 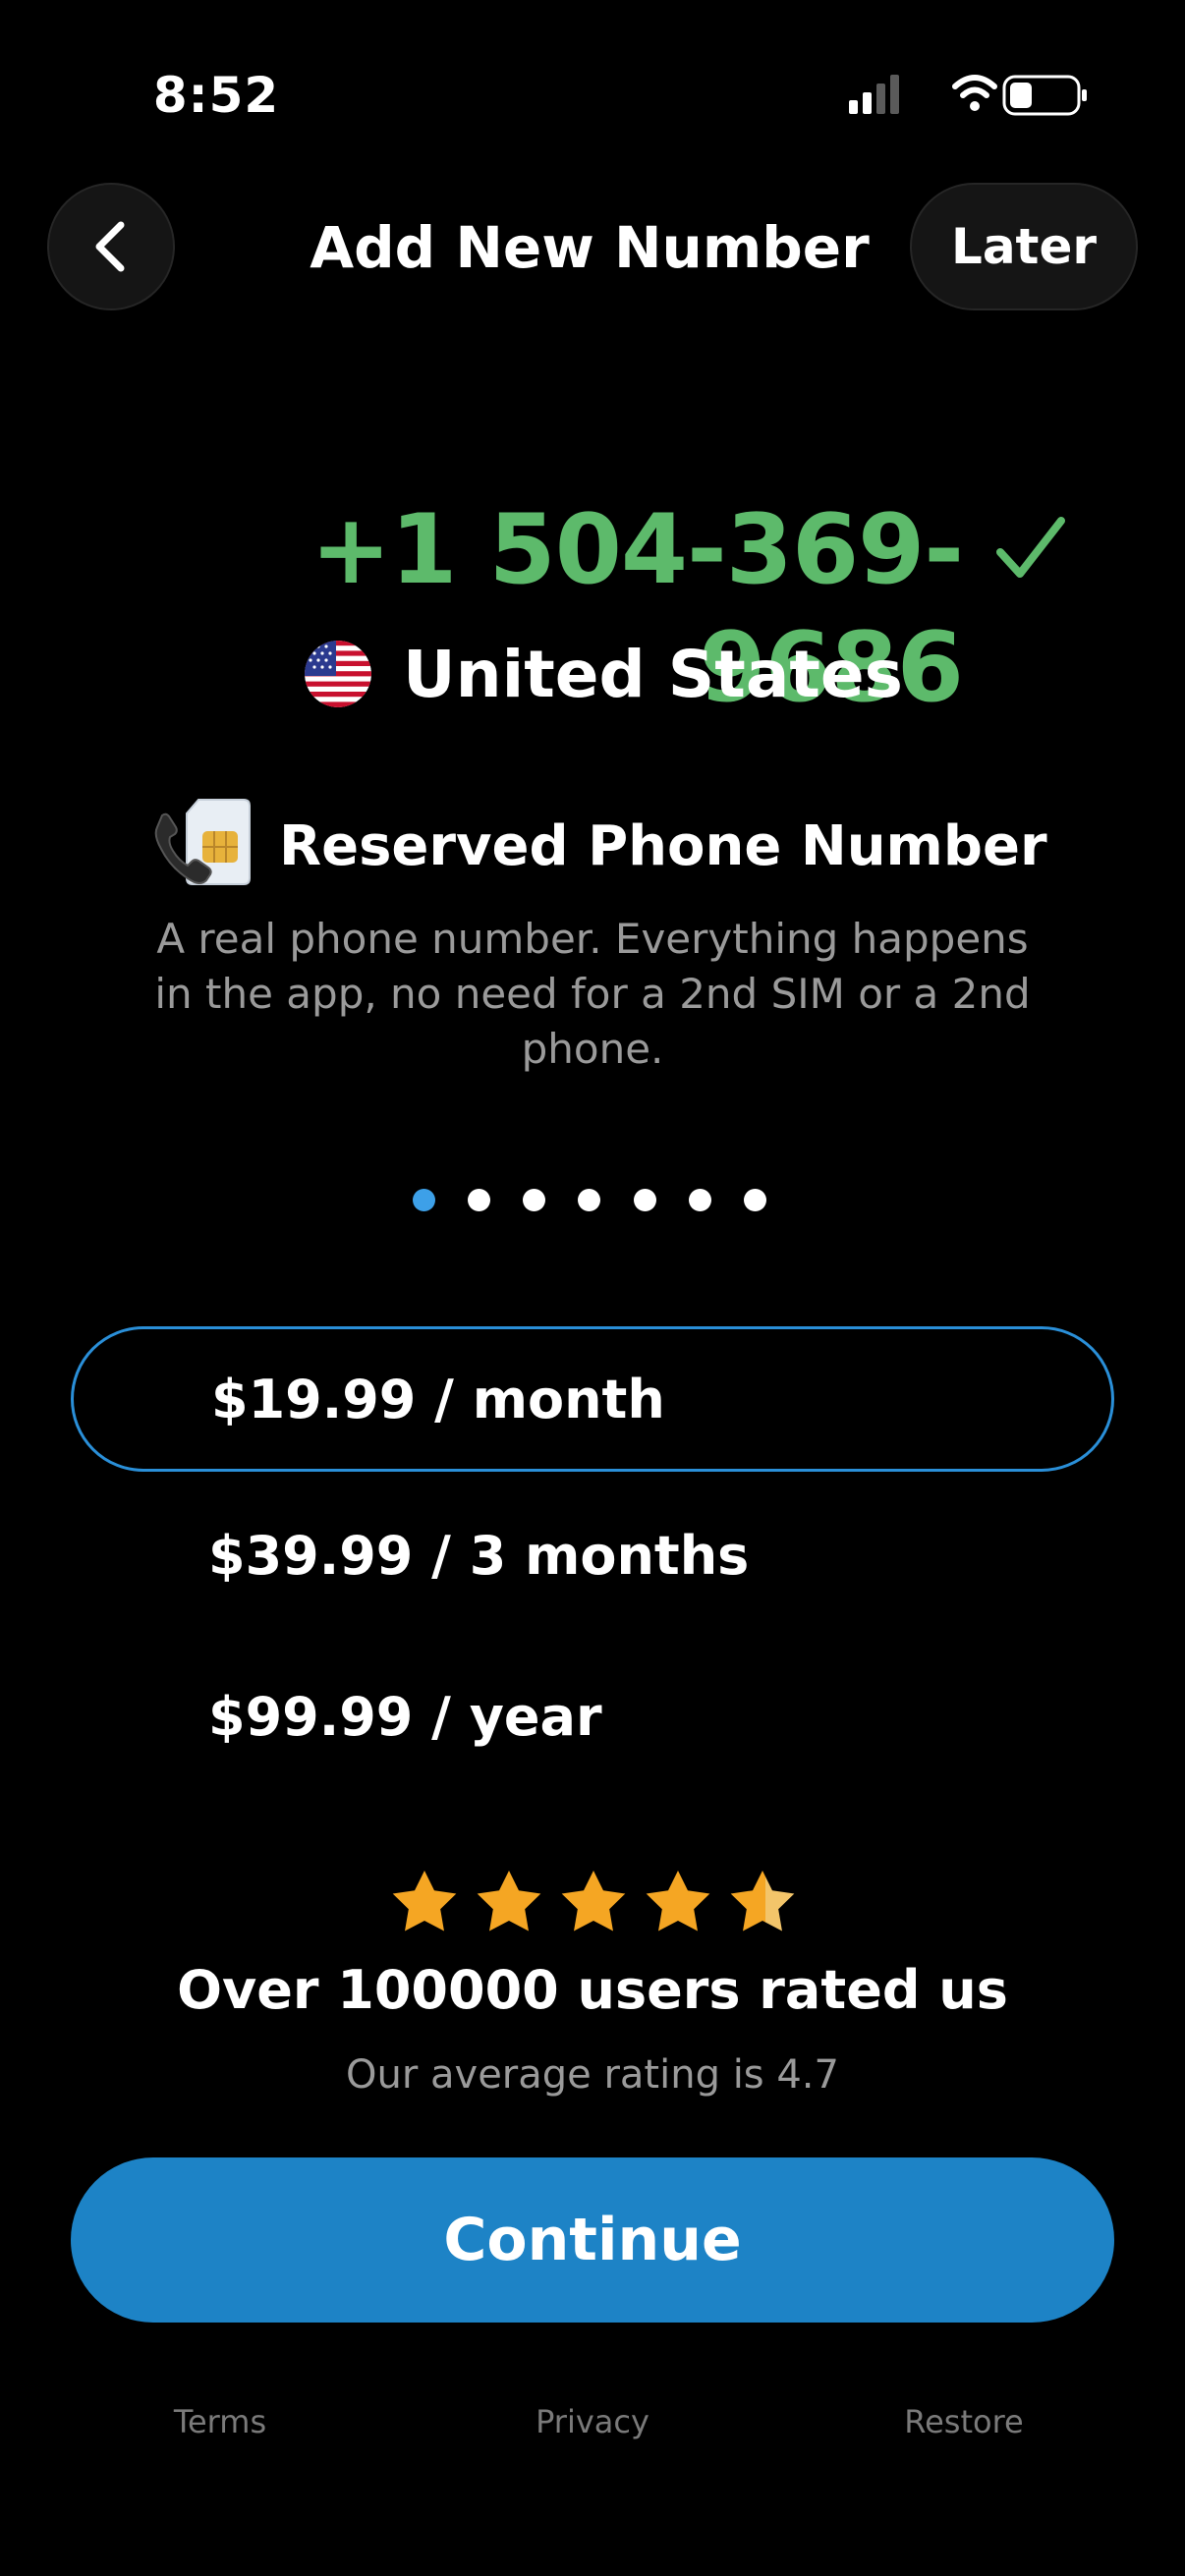 I want to click on phone-sim-icon, so click(x=202, y=842).